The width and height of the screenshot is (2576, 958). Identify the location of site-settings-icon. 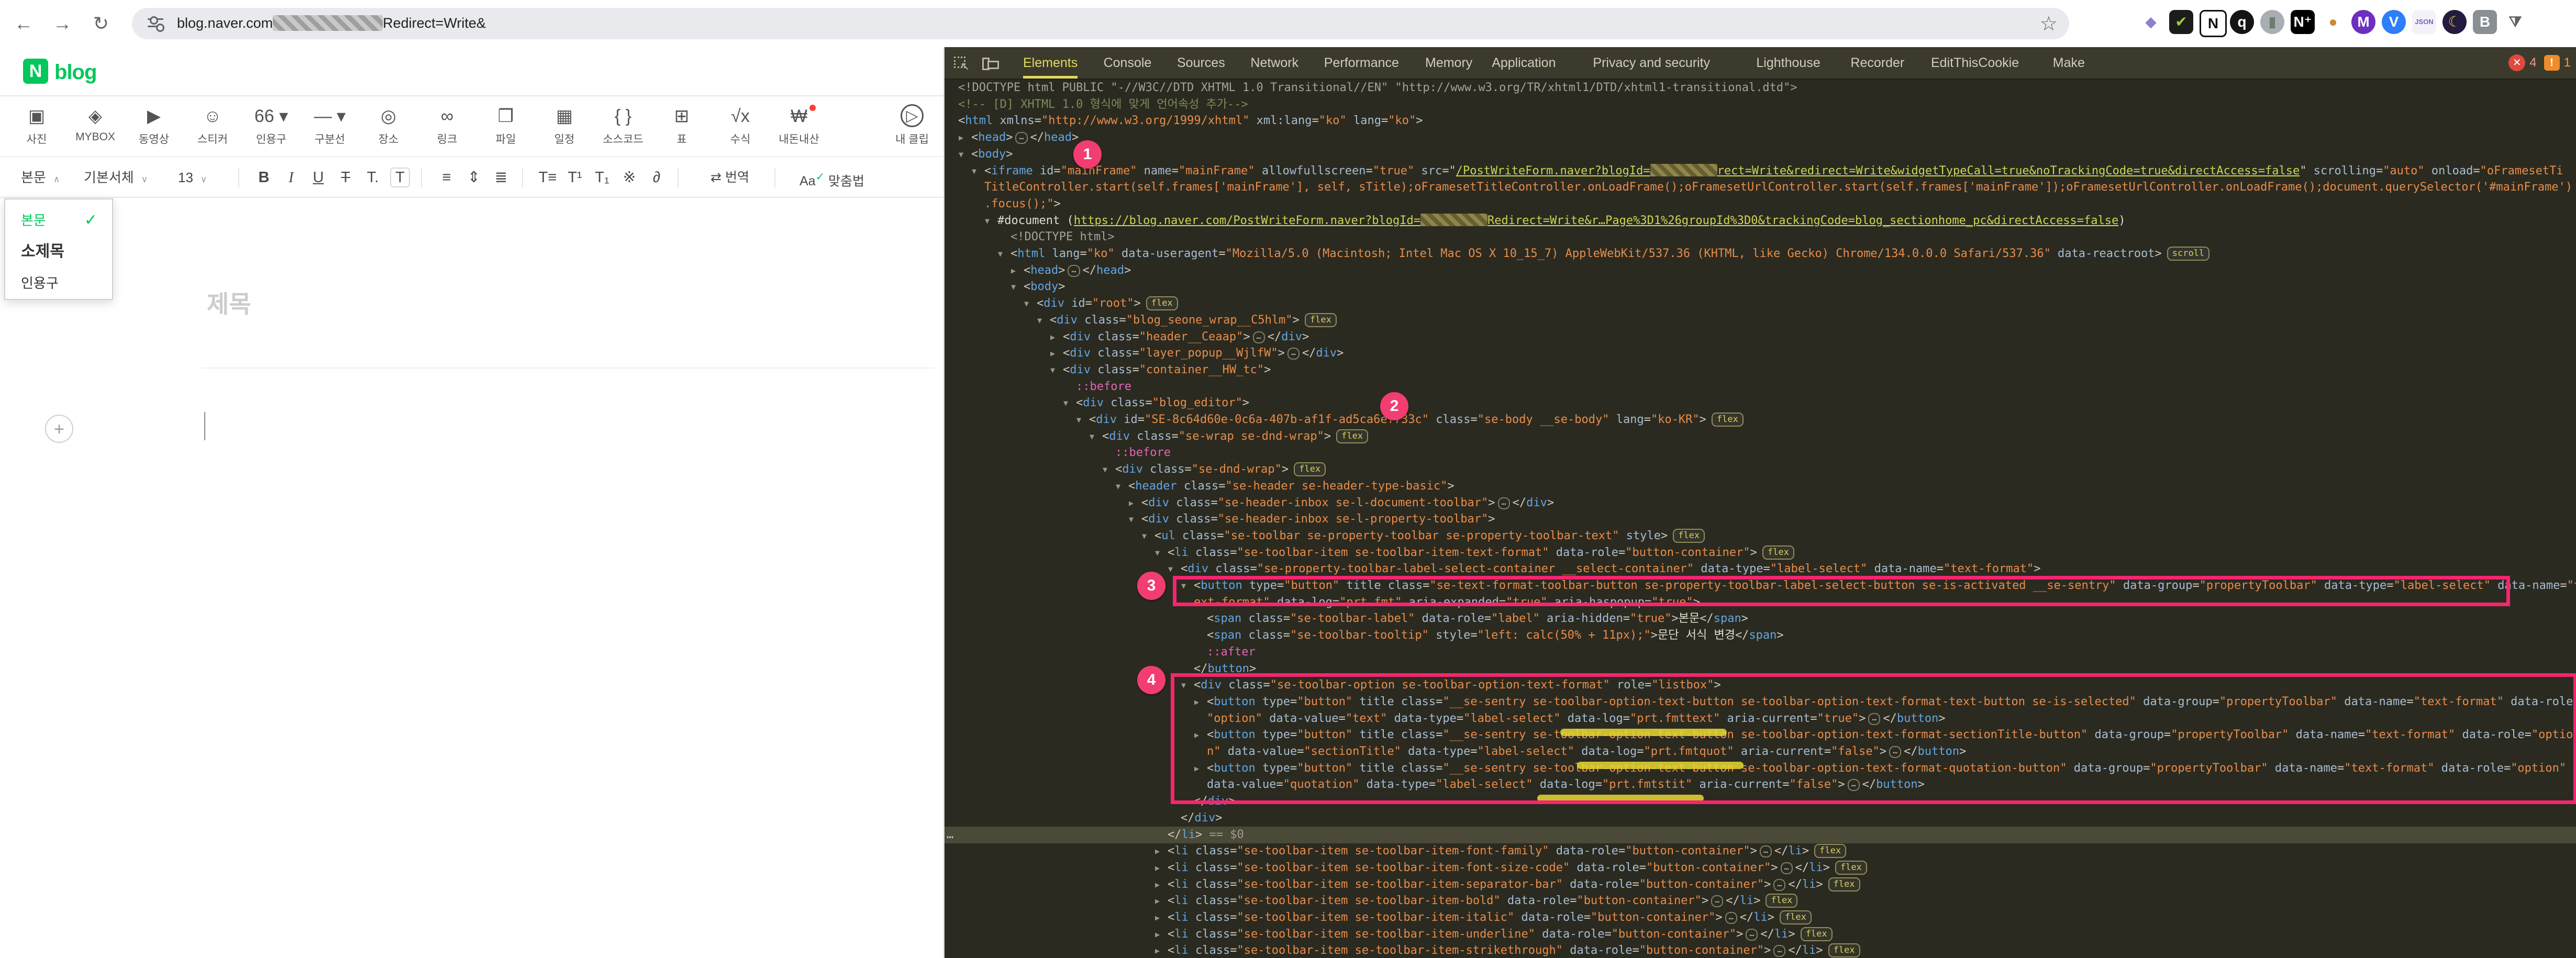
(156, 23).